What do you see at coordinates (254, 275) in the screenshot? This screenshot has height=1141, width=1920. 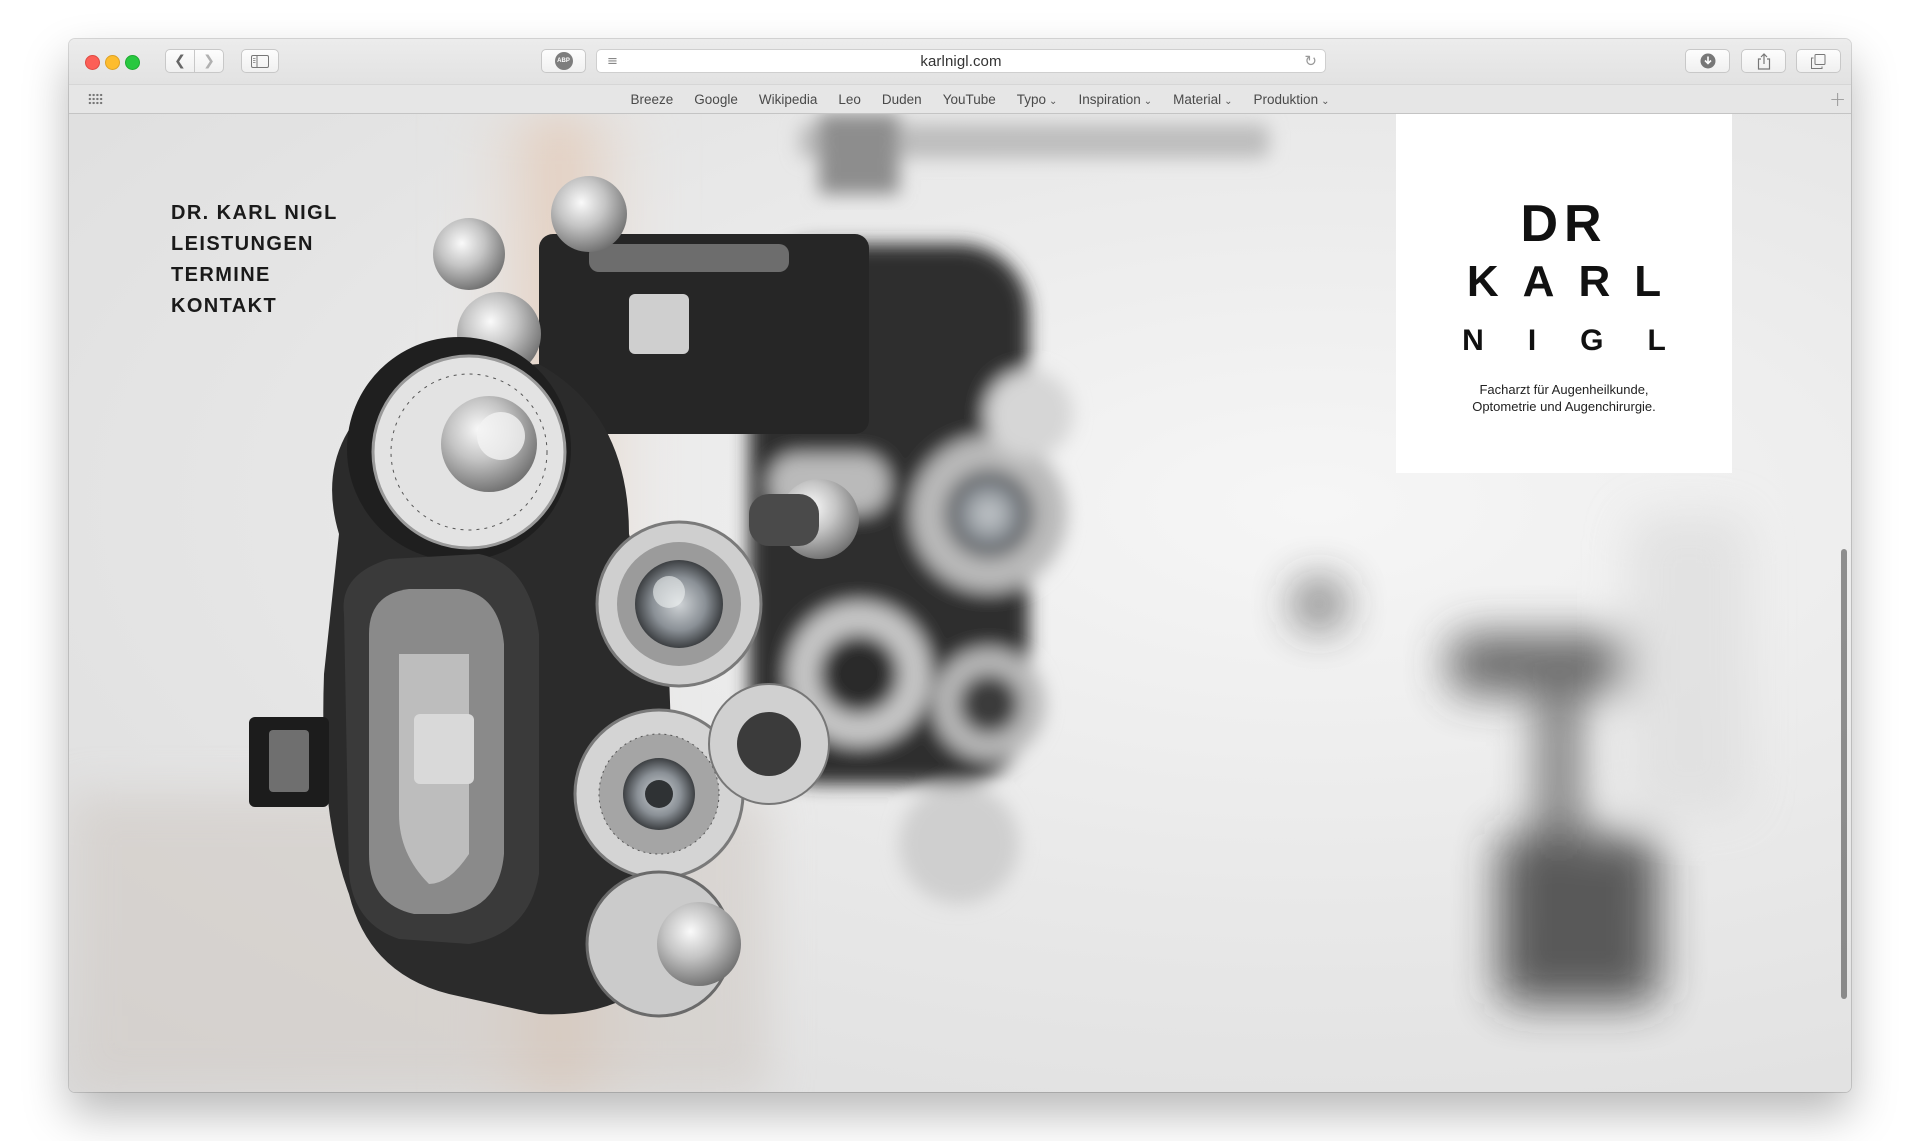 I see `nav-item-termine: TERMINE` at bounding box center [254, 275].